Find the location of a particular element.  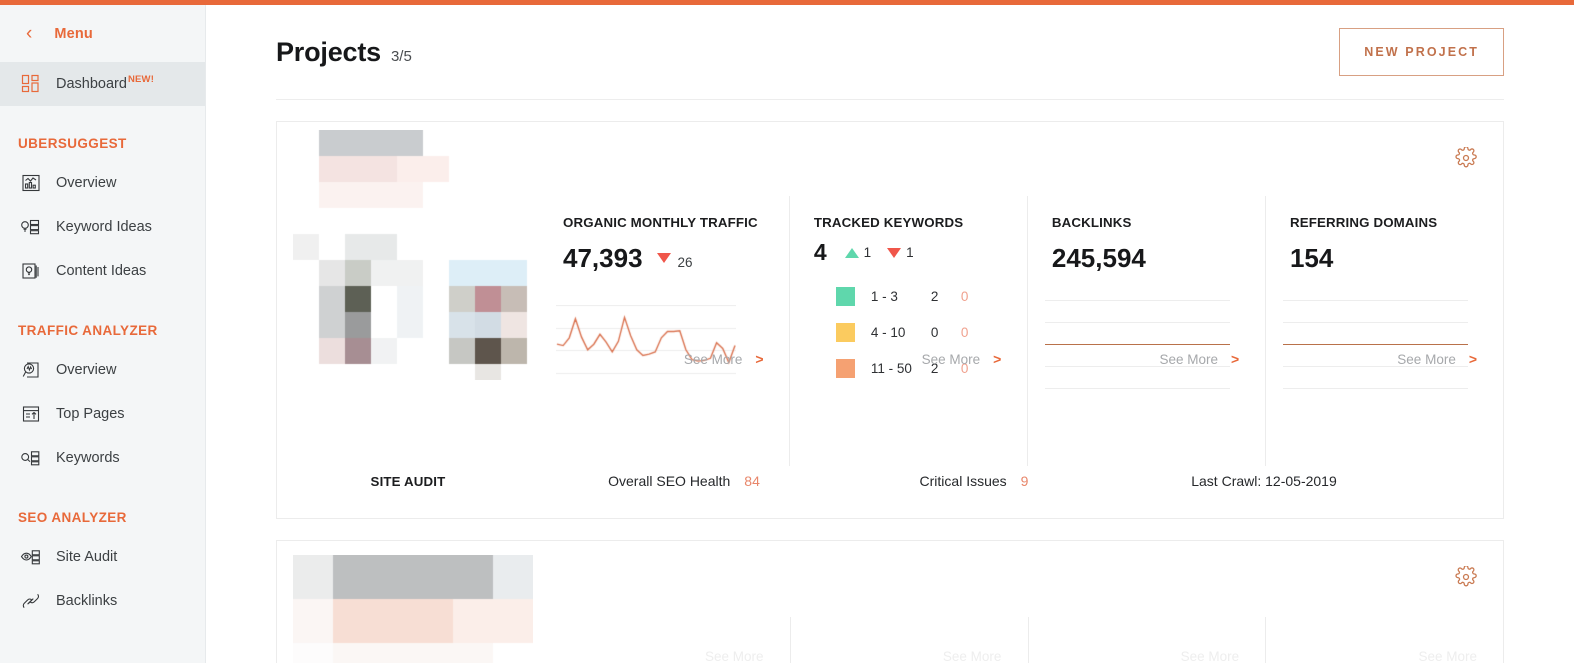

sidebar-item-keywords: Keywords is located at coordinates (102, 458).